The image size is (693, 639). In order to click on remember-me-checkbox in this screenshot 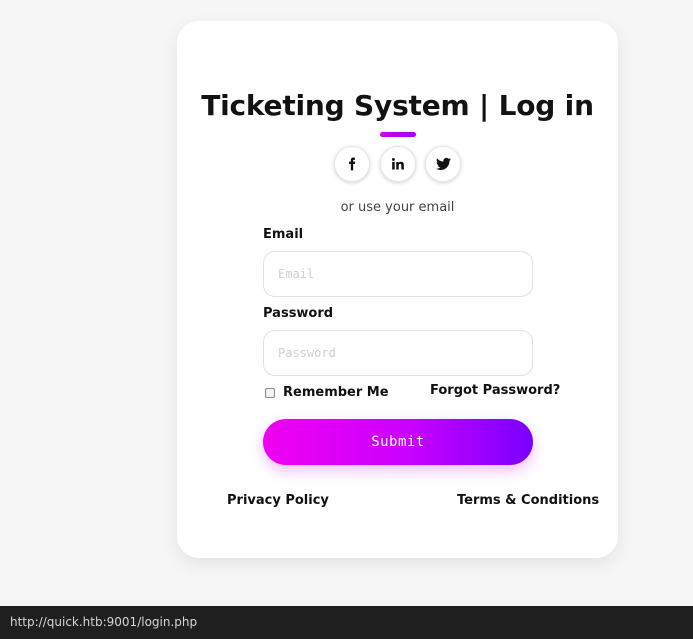, I will do `click(270, 392)`.